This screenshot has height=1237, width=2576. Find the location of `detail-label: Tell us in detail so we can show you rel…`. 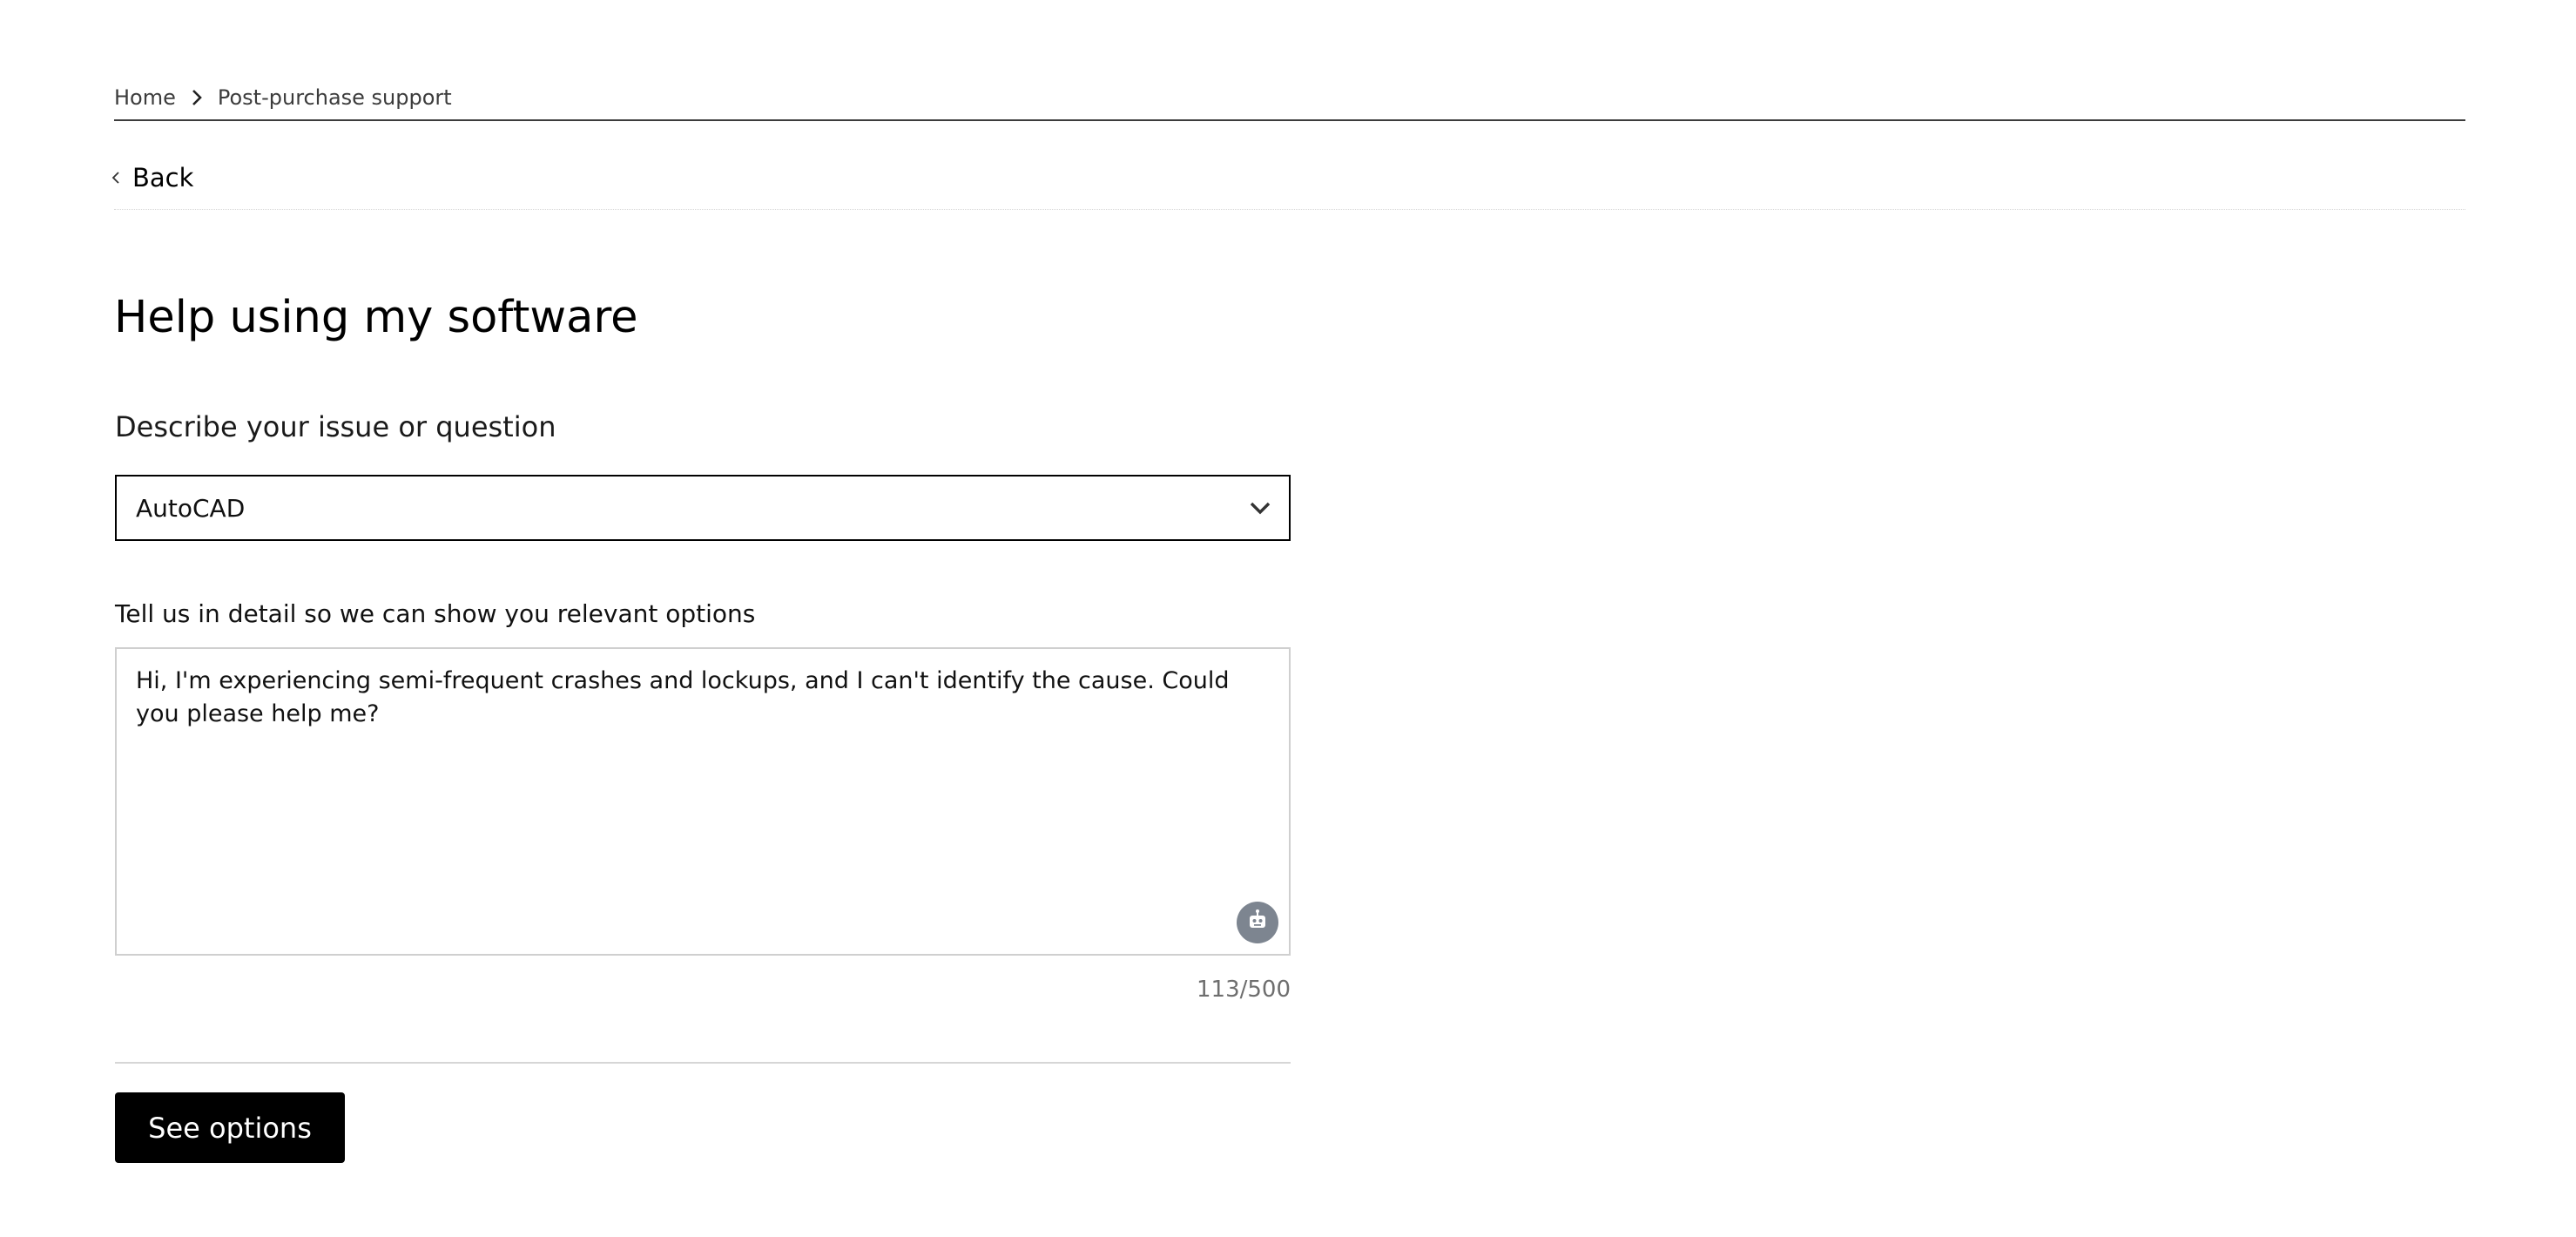

detail-label: Tell us in detail so we can show you rel… is located at coordinates (436, 613).